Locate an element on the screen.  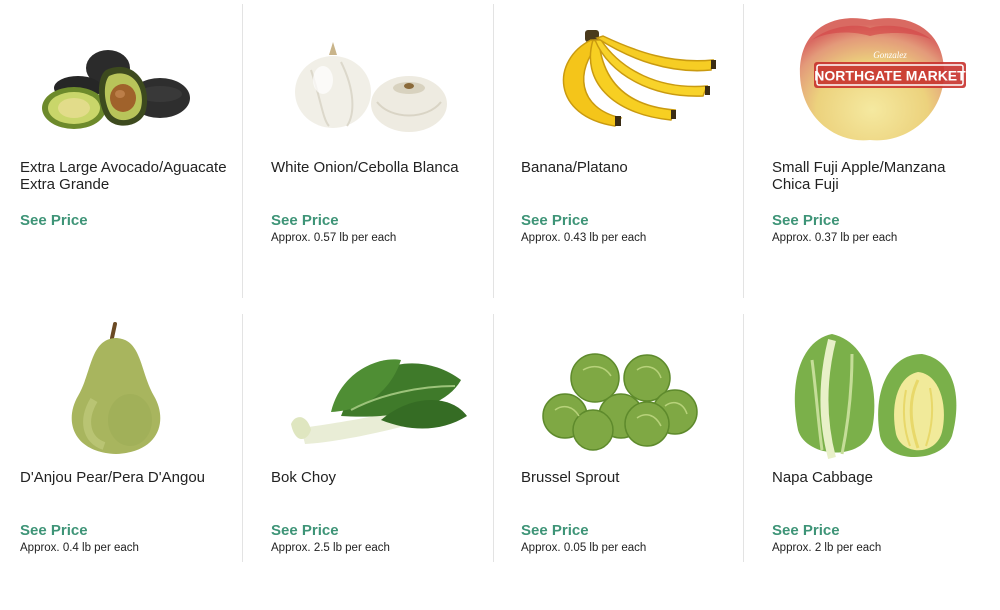
approx-weight: Approx. 0.4 lb per each is located at coordinates (79, 548).